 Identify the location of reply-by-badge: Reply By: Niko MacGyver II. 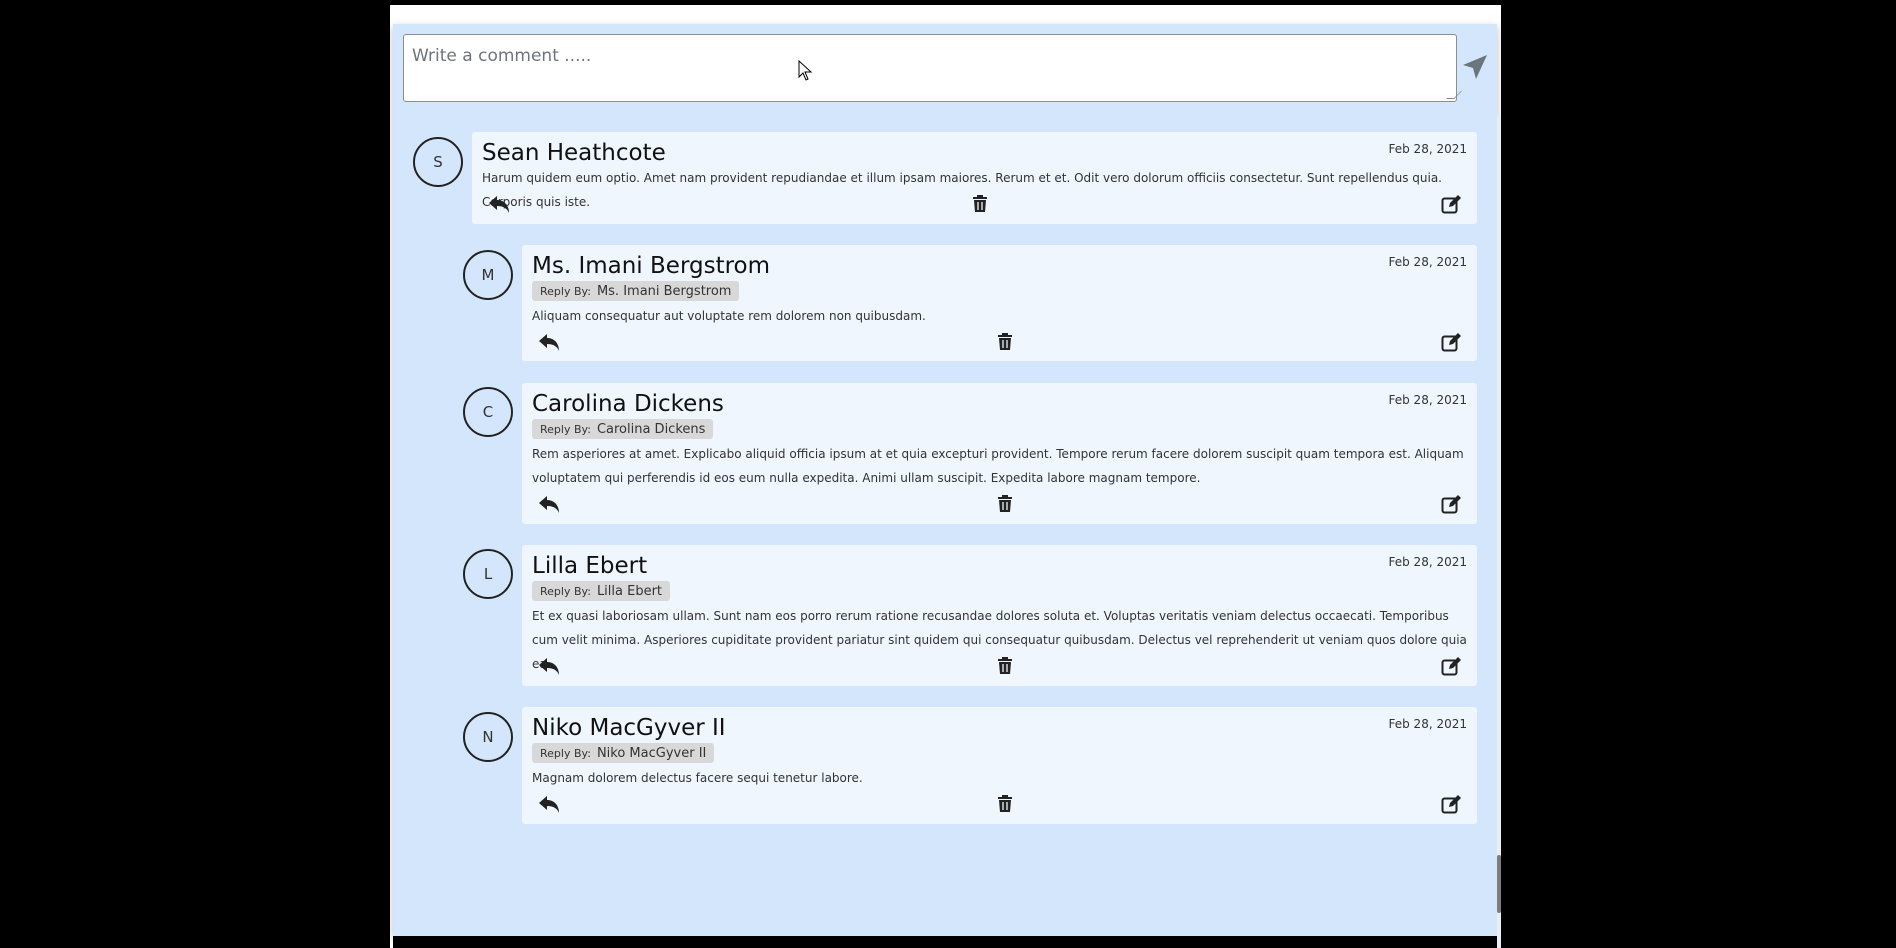
(623, 753).